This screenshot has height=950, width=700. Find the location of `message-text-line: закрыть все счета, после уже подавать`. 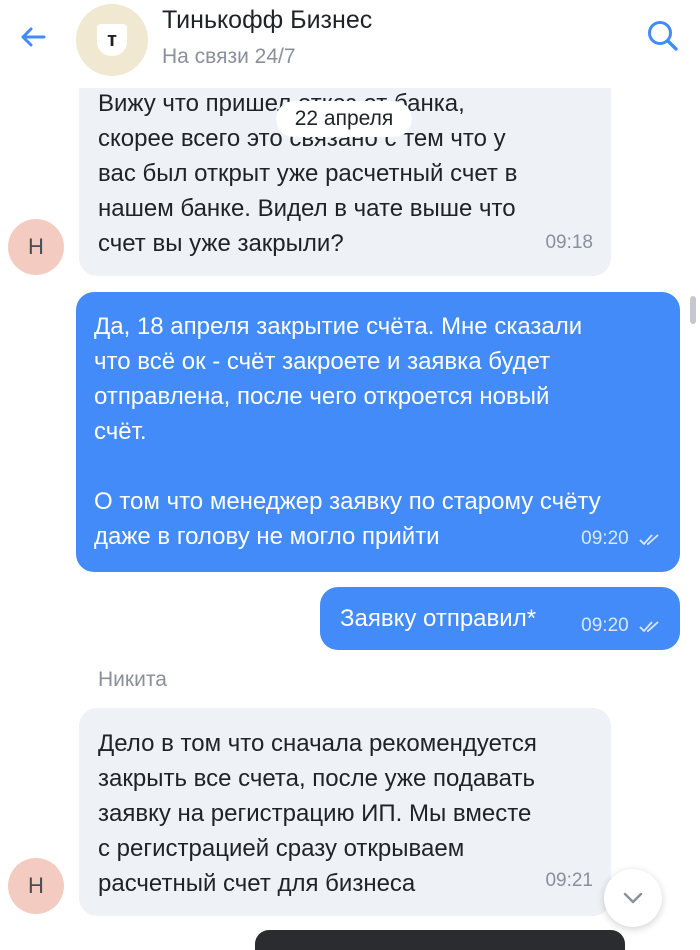

message-text-line: закрыть все счета, после уже подавать is located at coordinates (316, 778).